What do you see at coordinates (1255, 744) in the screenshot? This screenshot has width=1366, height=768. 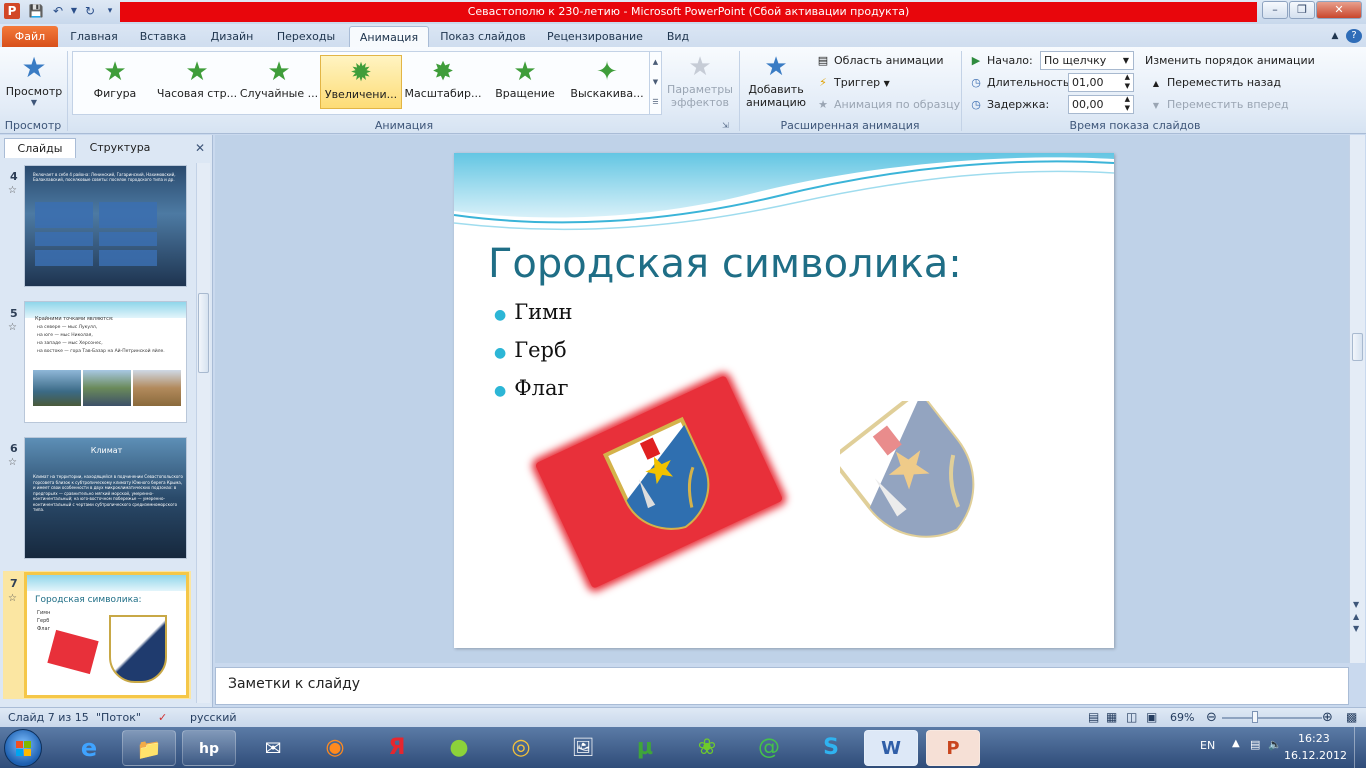 I see `network-icon: ▤` at bounding box center [1255, 744].